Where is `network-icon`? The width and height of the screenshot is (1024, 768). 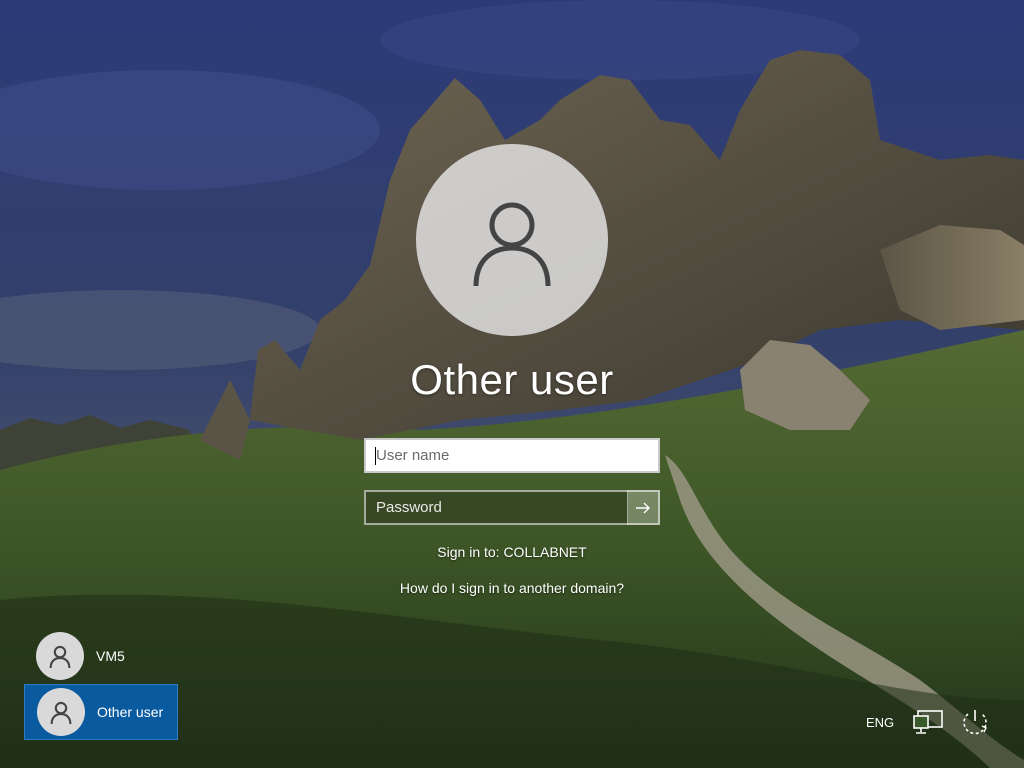
network-icon is located at coordinates (928, 722).